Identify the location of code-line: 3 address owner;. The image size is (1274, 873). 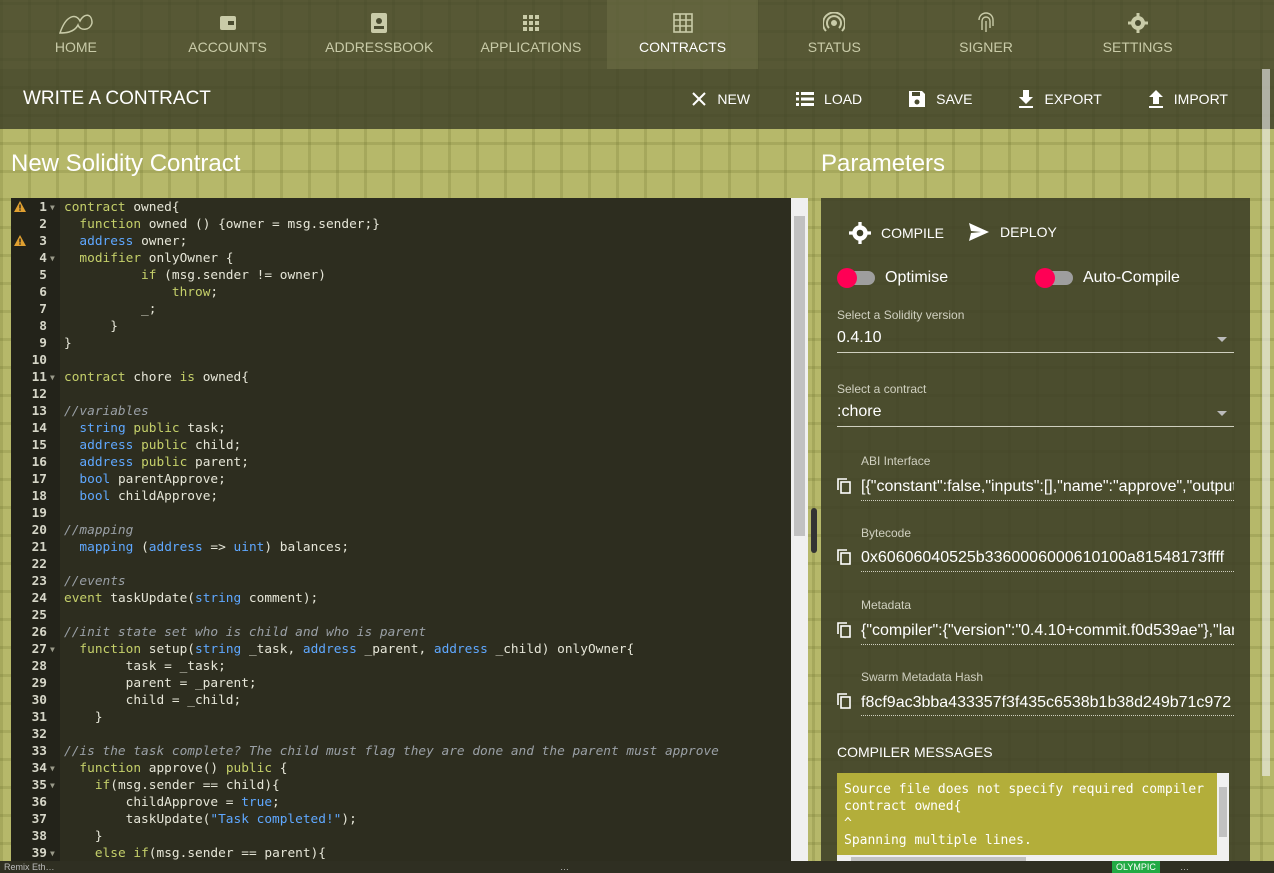
(401, 241).